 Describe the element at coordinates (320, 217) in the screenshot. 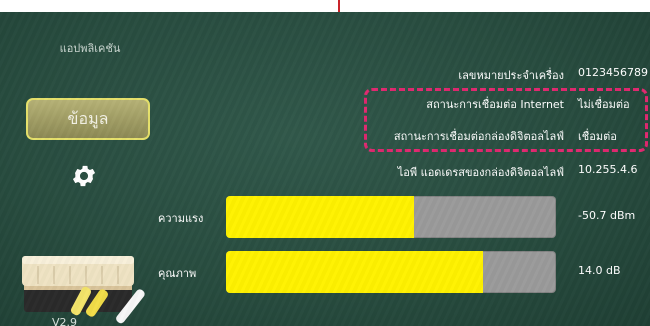

I see `strength-bar-fill` at that location.